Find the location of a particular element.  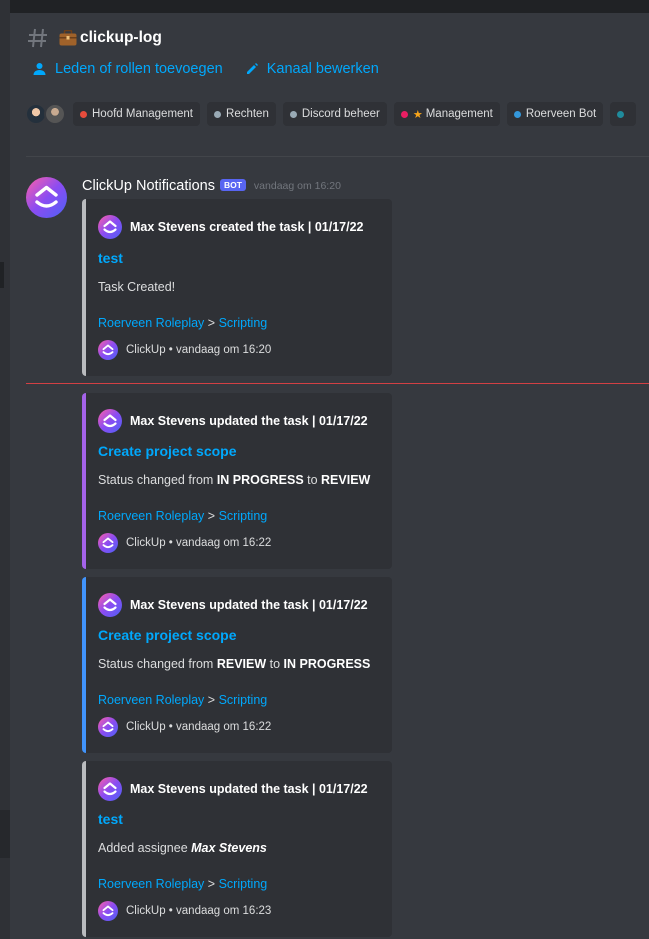

briefcase-icon is located at coordinates (68, 37).